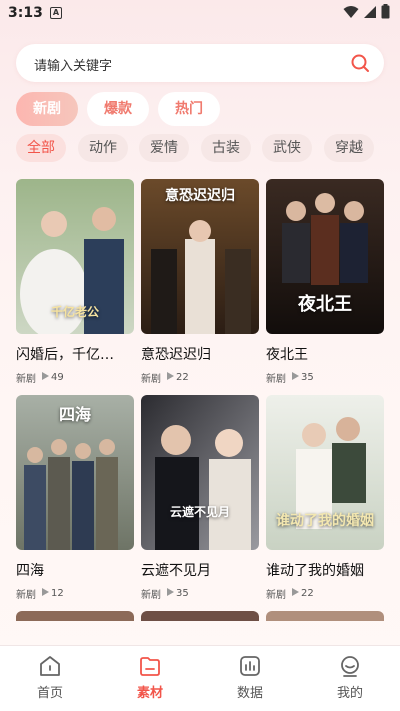 This screenshot has height=711, width=400. Describe the element at coordinates (325, 472) in the screenshot. I see `poster-image: 谁动了我的婚姻` at that location.